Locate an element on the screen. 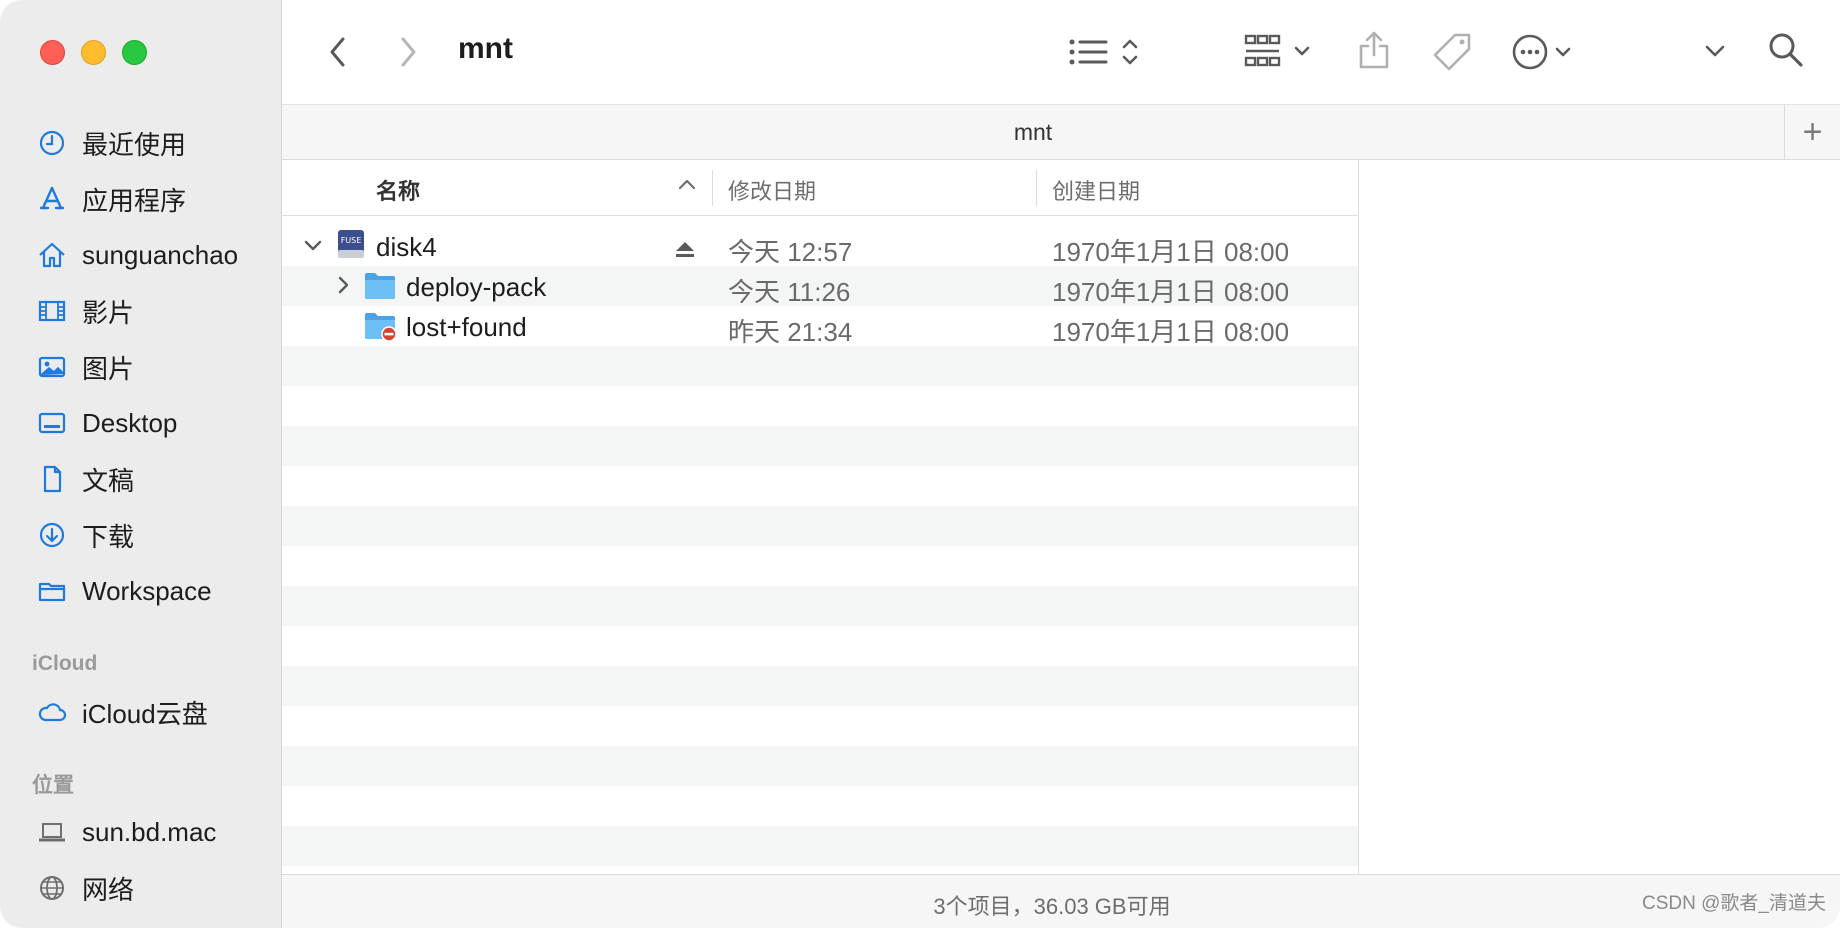  photo-icon is located at coordinates (52, 367).